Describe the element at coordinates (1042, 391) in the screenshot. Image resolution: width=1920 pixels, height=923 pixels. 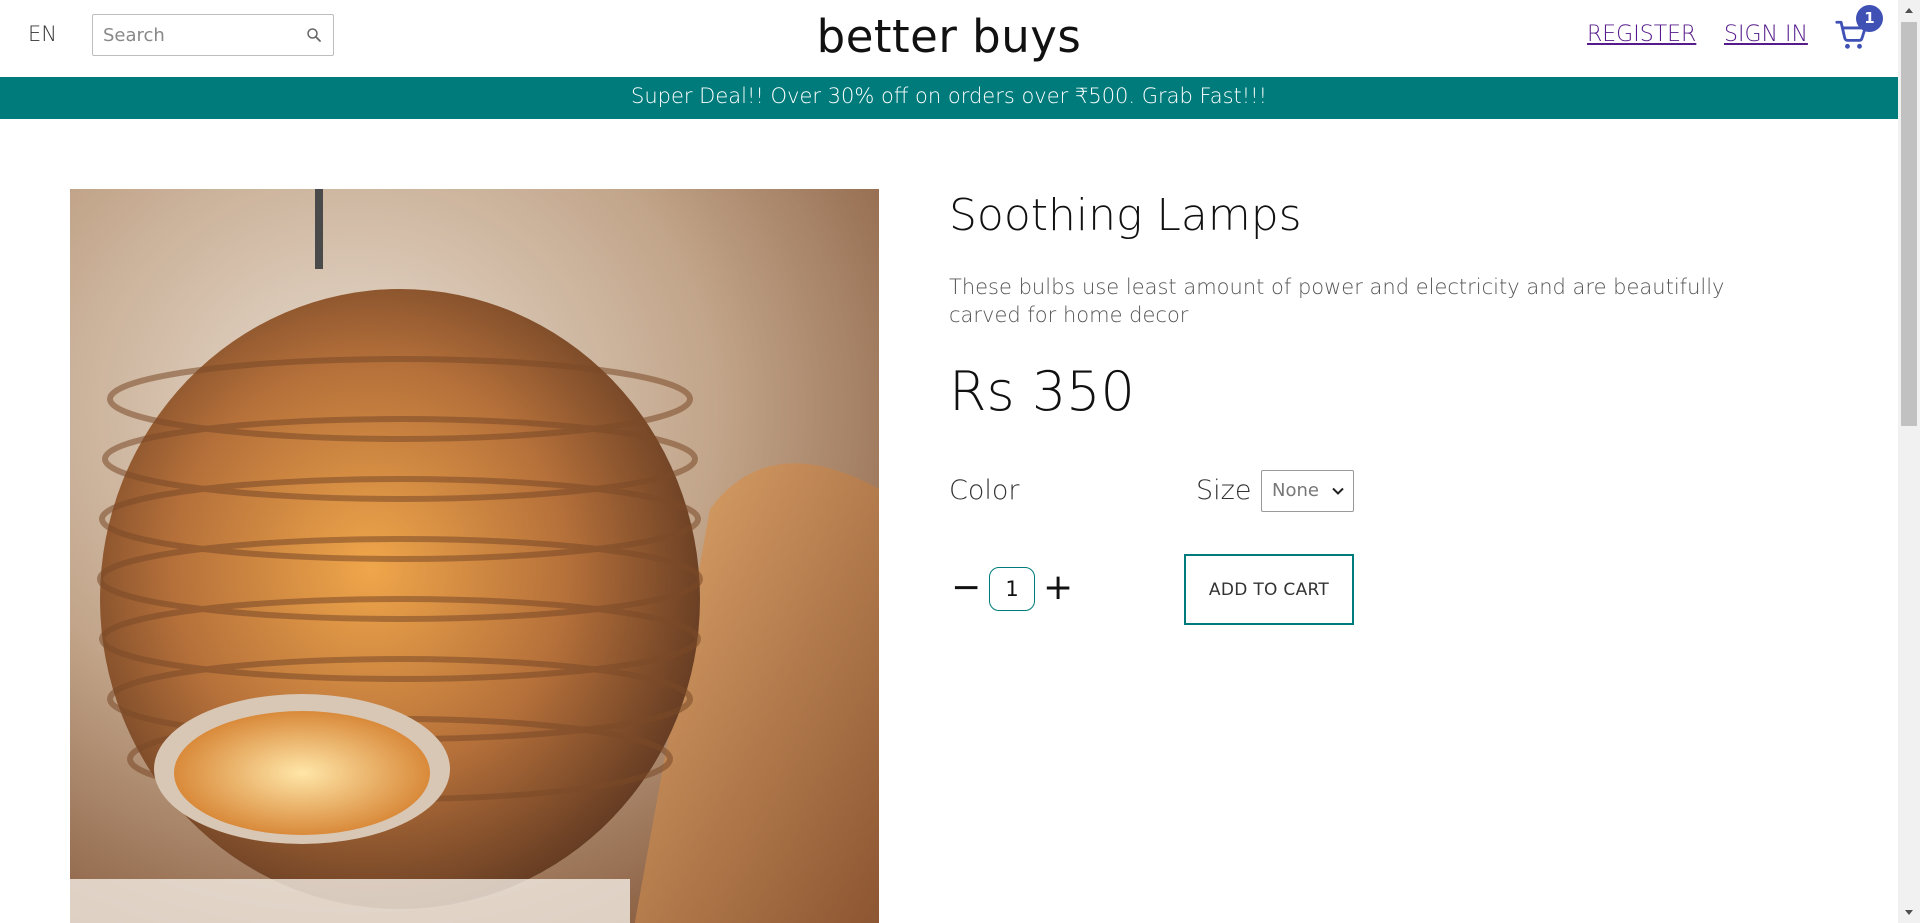
I see `product-price: Rs 350` at that location.